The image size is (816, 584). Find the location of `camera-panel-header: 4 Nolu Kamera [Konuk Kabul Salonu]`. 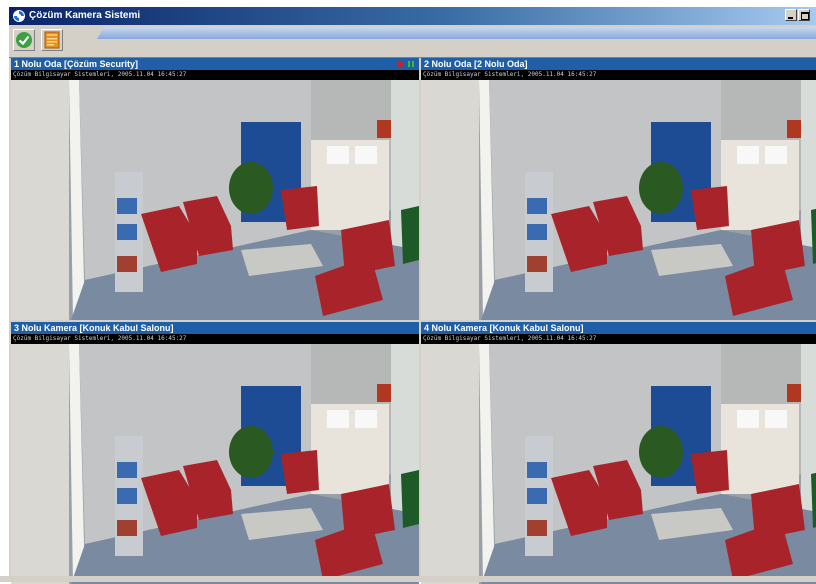

camera-panel-header: 4 Nolu Kamera [Konuk Kabul Salonu] is located at coordinates (618, 328).